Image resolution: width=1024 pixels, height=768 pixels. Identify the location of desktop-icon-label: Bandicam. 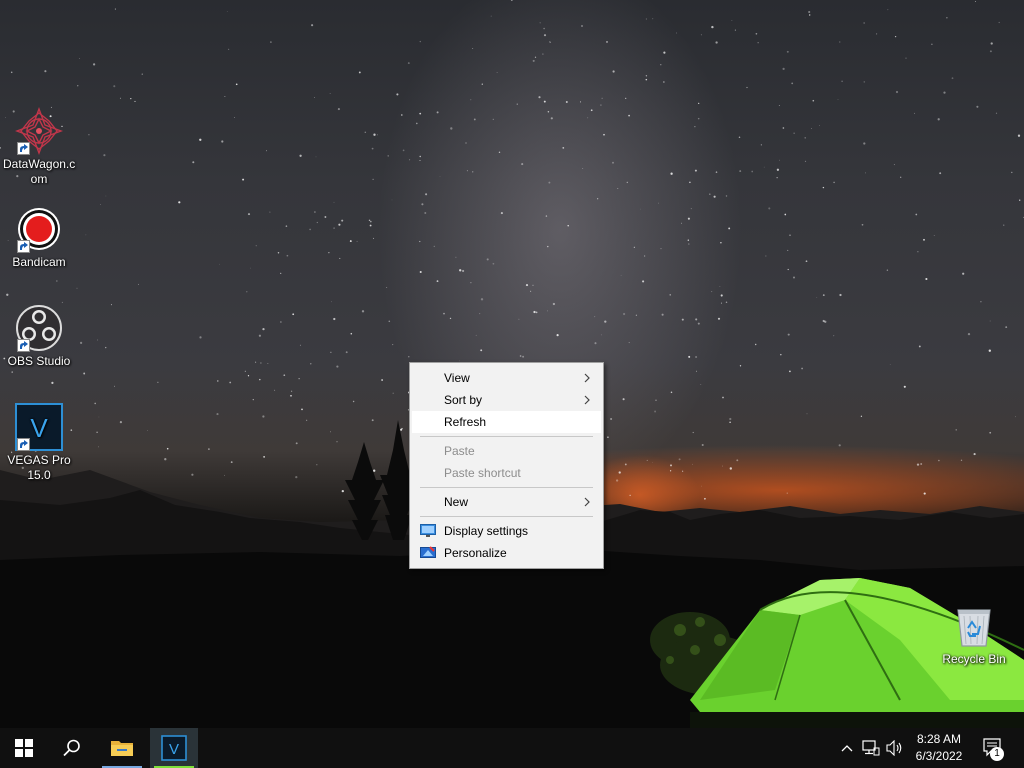
(39, 262).